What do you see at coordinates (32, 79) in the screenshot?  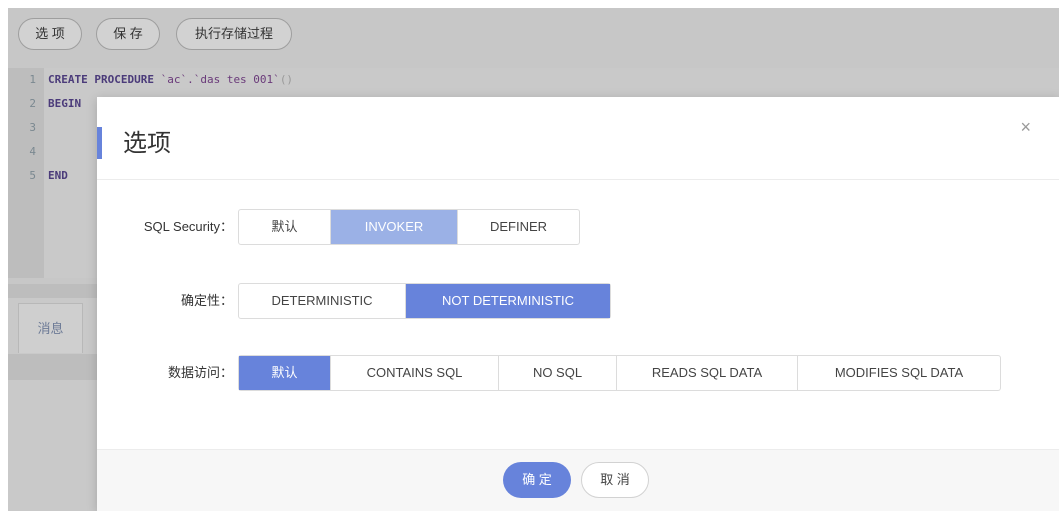 I see `line-number: 1` at bounding box center [32, 79].